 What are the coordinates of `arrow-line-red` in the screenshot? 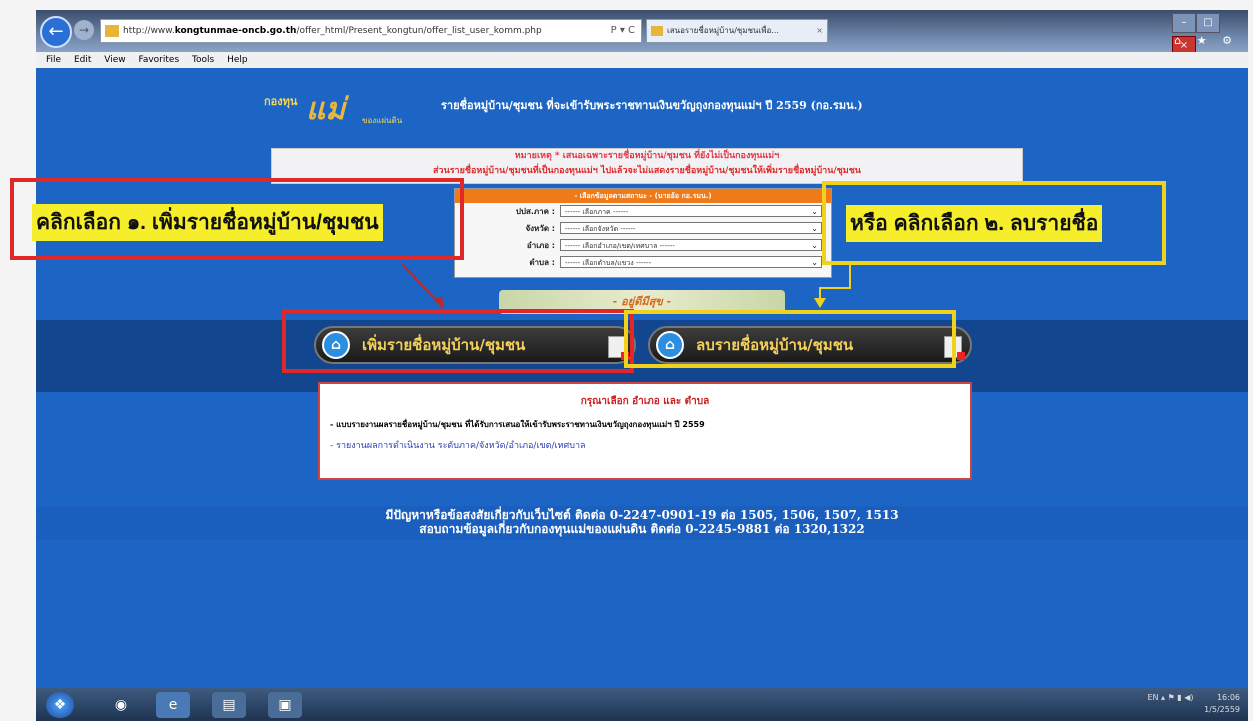 It's located at (421, 284).